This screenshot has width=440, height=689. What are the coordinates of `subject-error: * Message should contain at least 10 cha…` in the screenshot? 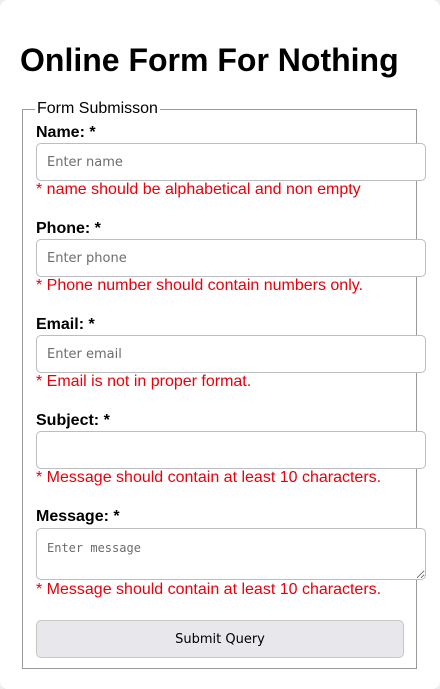 It's located at (209, 477).